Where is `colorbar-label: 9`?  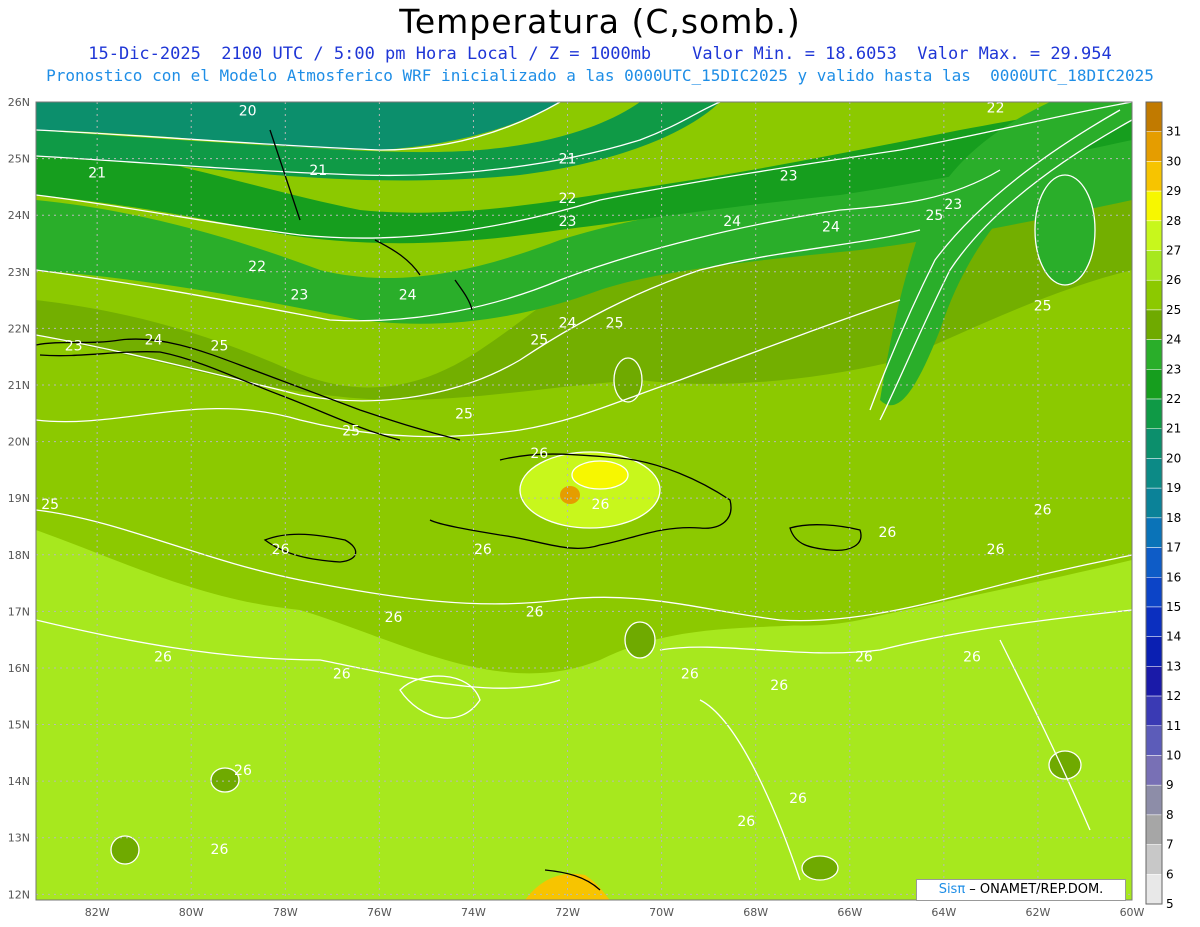
colorbar-label: 9 is located at coordinates (1170, 785).